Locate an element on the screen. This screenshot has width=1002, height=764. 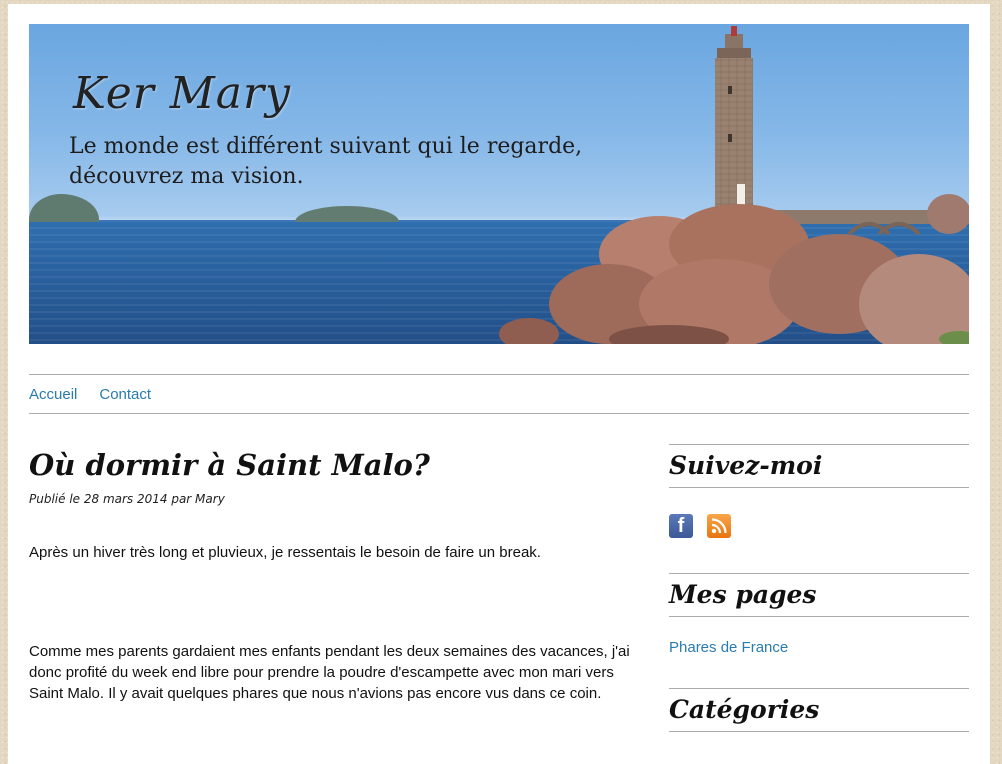
facebook-icon: f is located at coordinates (681, 526).